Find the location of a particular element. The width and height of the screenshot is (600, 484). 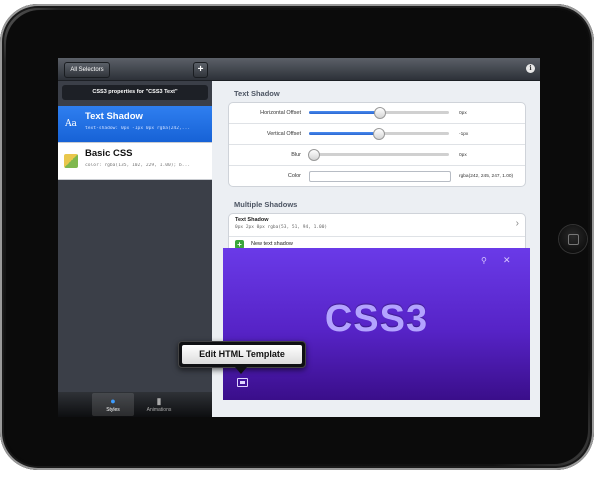

add-icon: + is located at coordinates (200, 70).